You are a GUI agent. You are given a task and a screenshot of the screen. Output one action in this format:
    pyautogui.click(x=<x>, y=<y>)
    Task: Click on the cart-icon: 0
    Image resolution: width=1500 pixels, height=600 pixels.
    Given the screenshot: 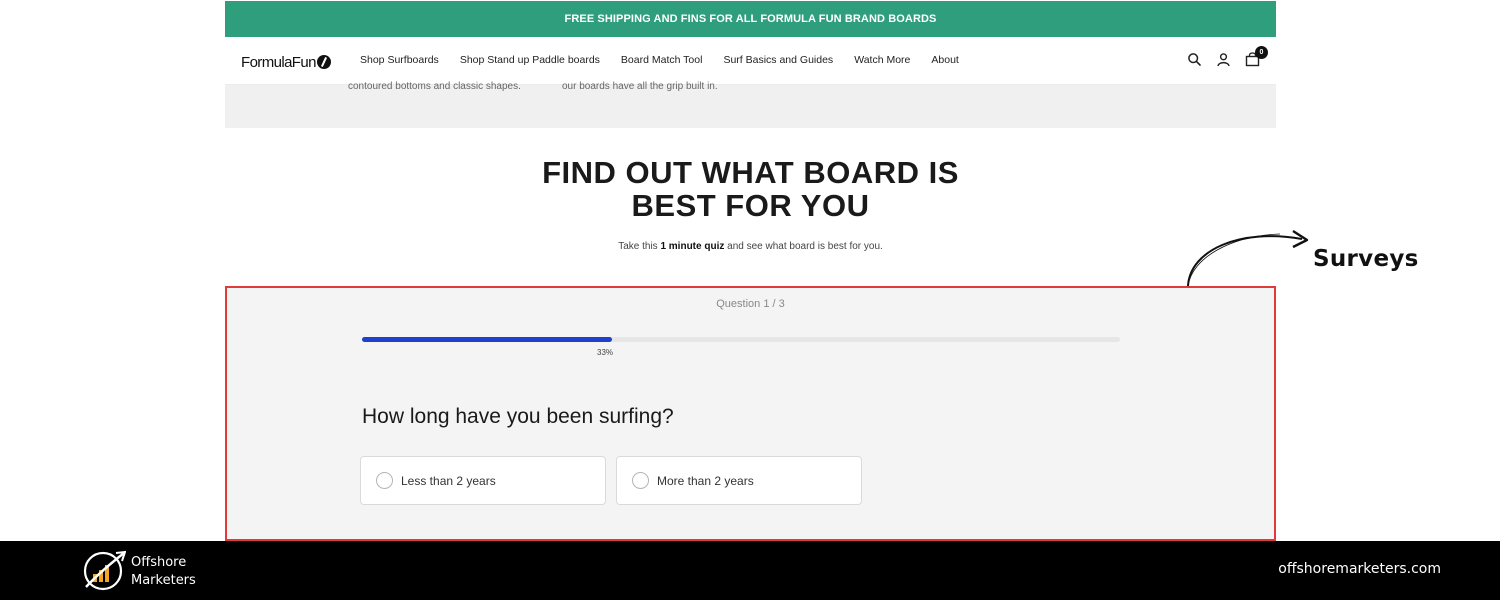 What is the action you would take?
    pyautogui.click(x=1256, y=56)
    